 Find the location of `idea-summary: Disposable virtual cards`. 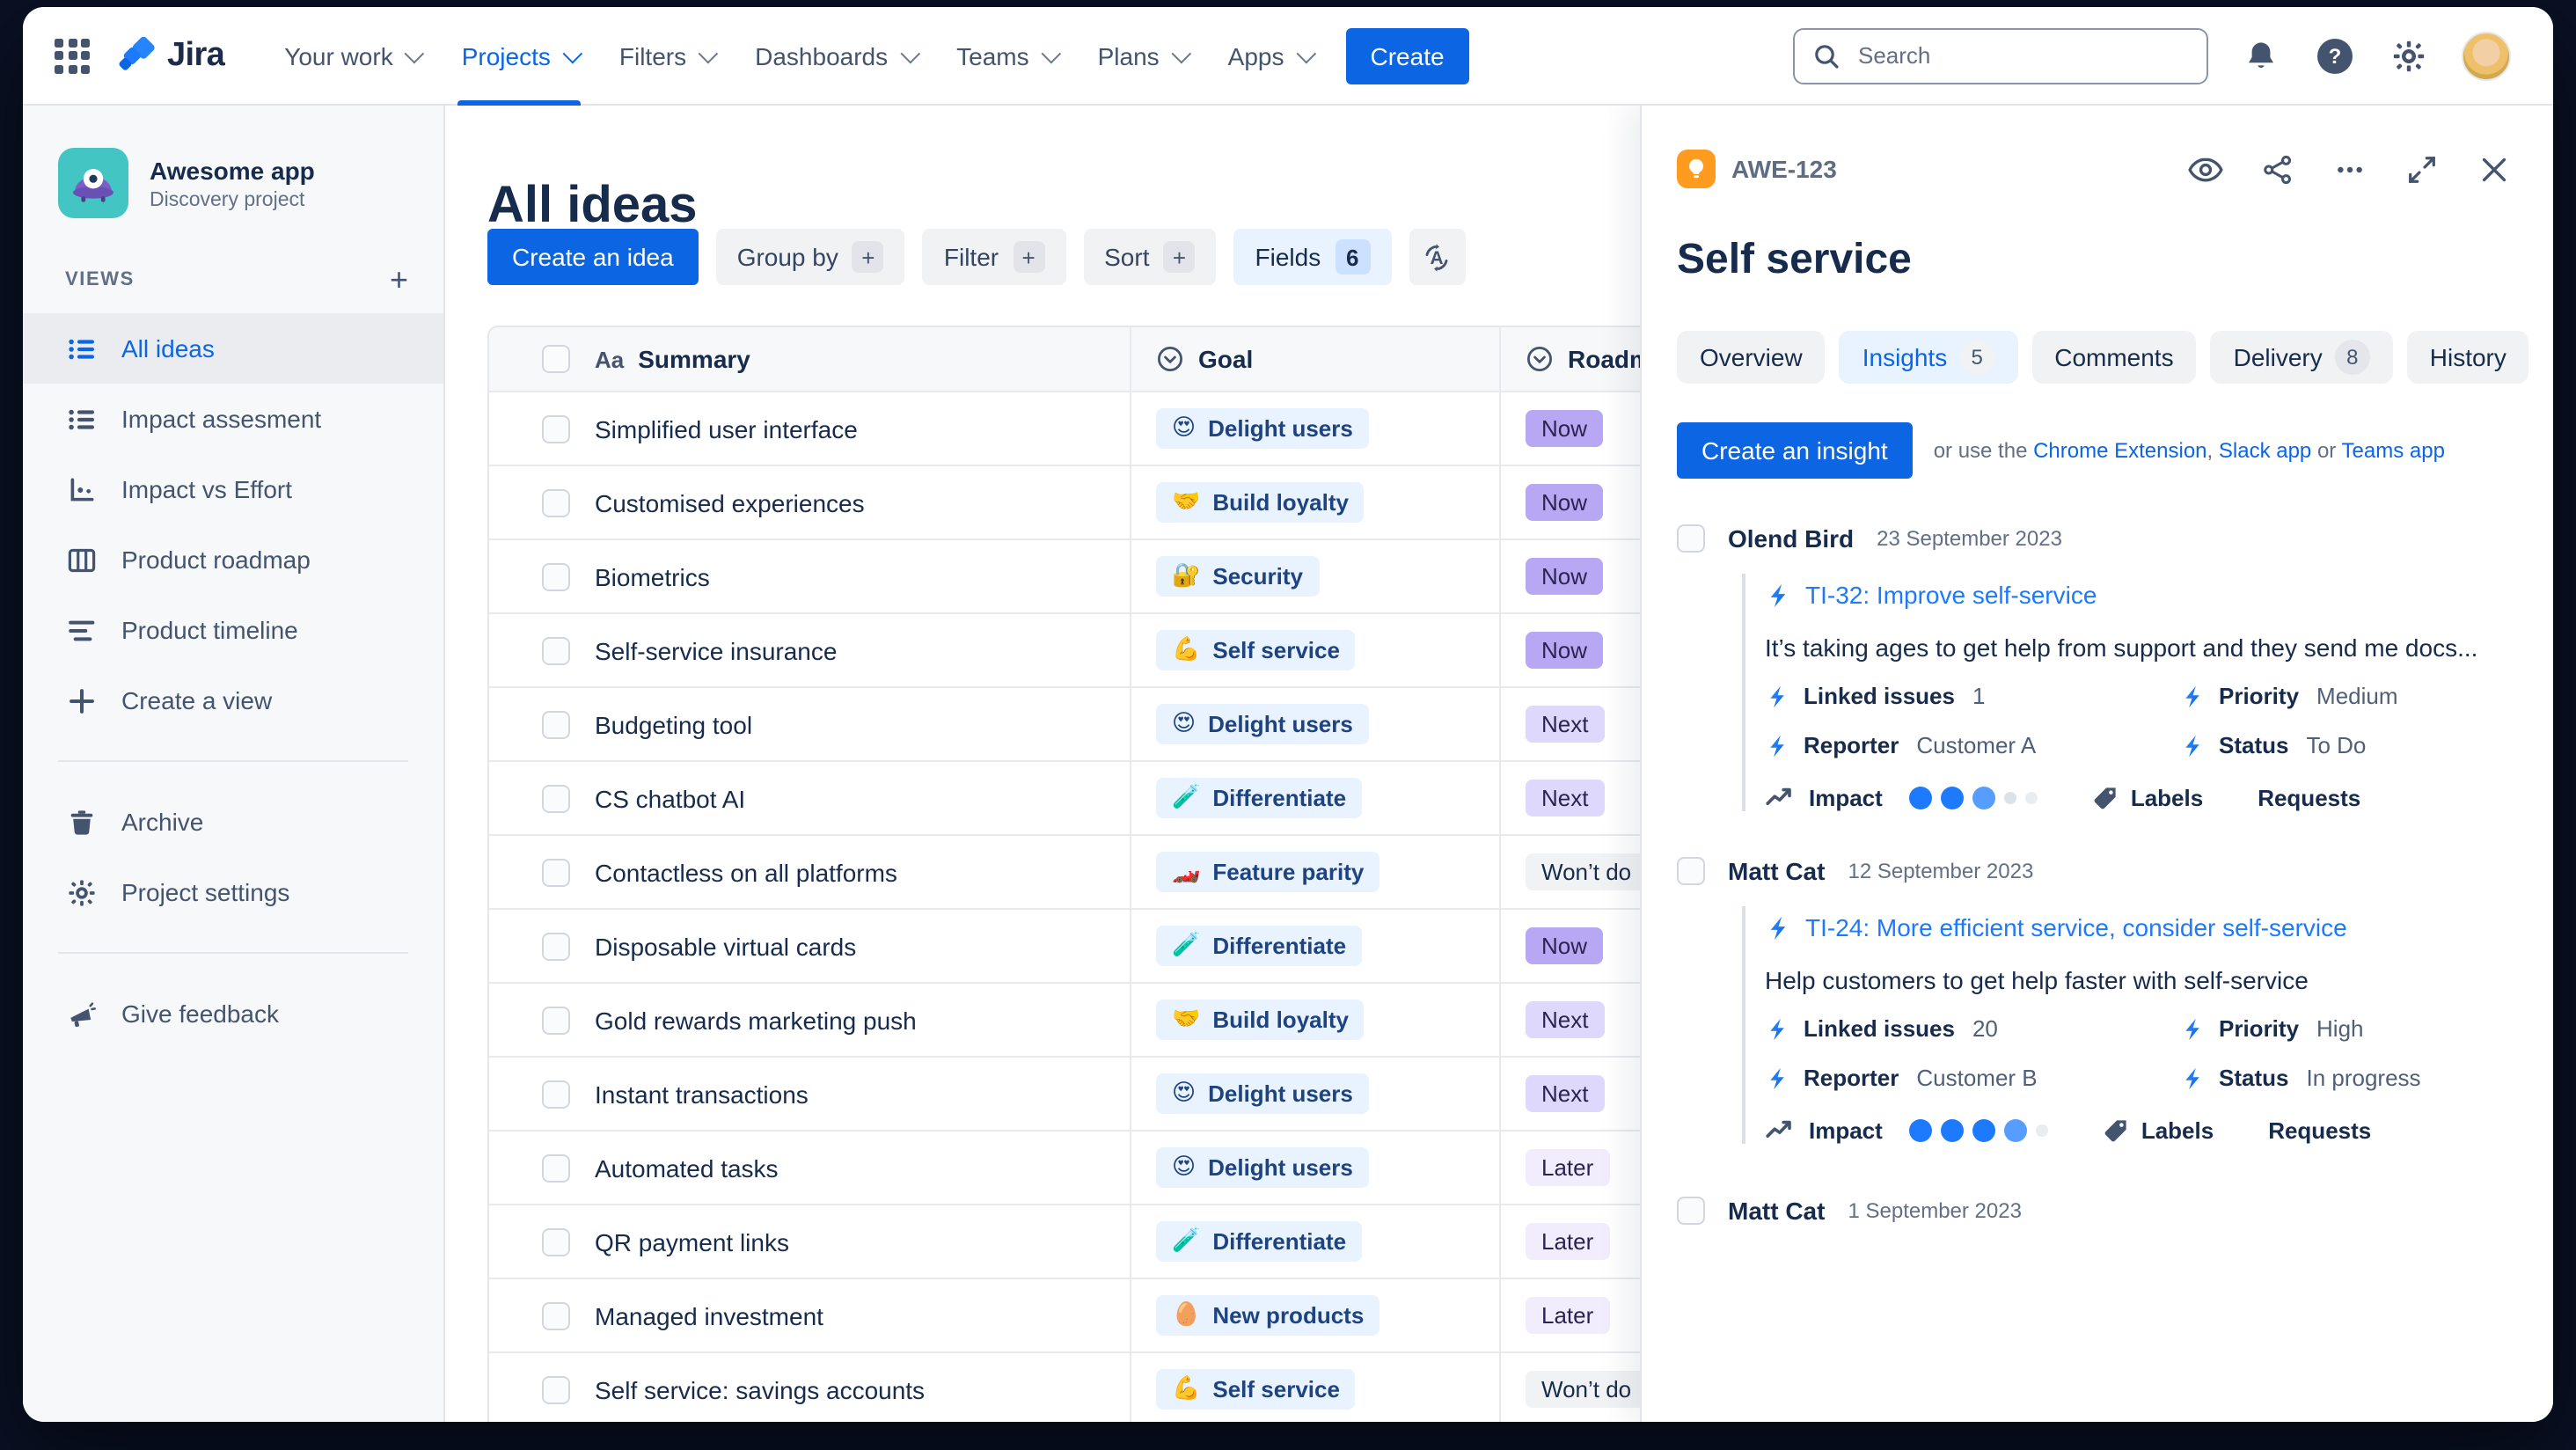

idea-summary: Disposable virtual cards is located at coordinates (862, 946).